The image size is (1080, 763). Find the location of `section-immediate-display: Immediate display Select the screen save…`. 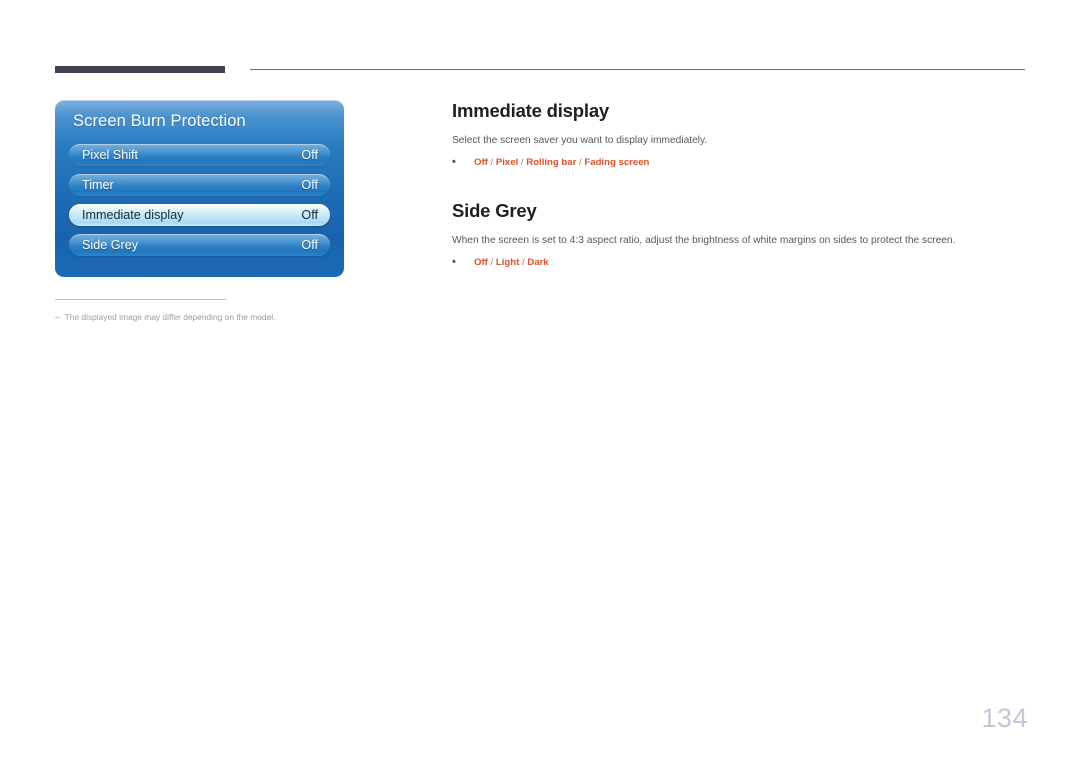

section-immediate-display: Immediate display Select the screen save… is located at coordinates (739, 135).